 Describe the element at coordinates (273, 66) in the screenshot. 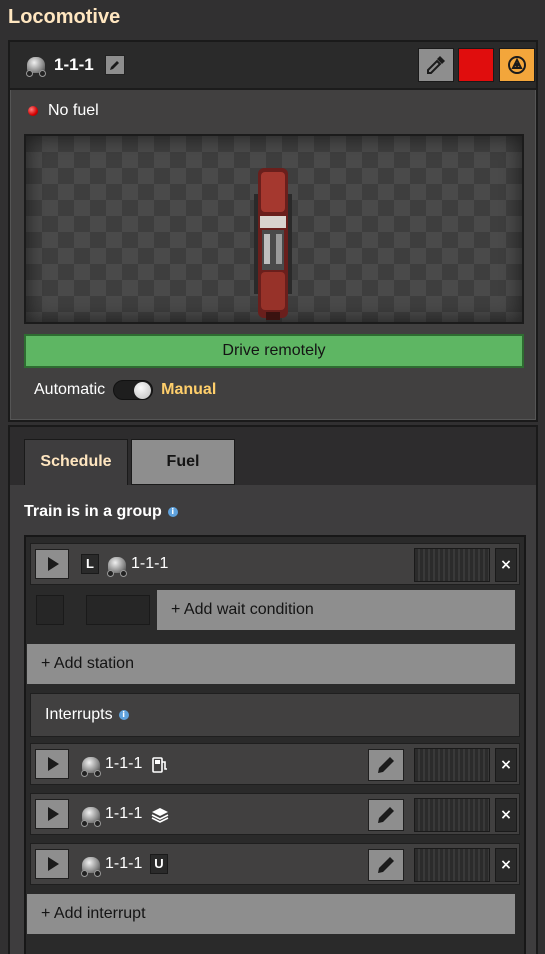

I see `header-bar: 1-1-1` at that location.